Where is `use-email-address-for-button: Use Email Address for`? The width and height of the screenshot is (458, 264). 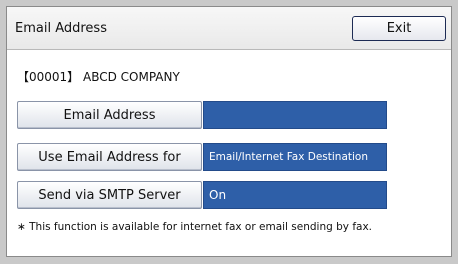 use-email-address-for-button: Use Email Address for is located at coordinates (109, 157).